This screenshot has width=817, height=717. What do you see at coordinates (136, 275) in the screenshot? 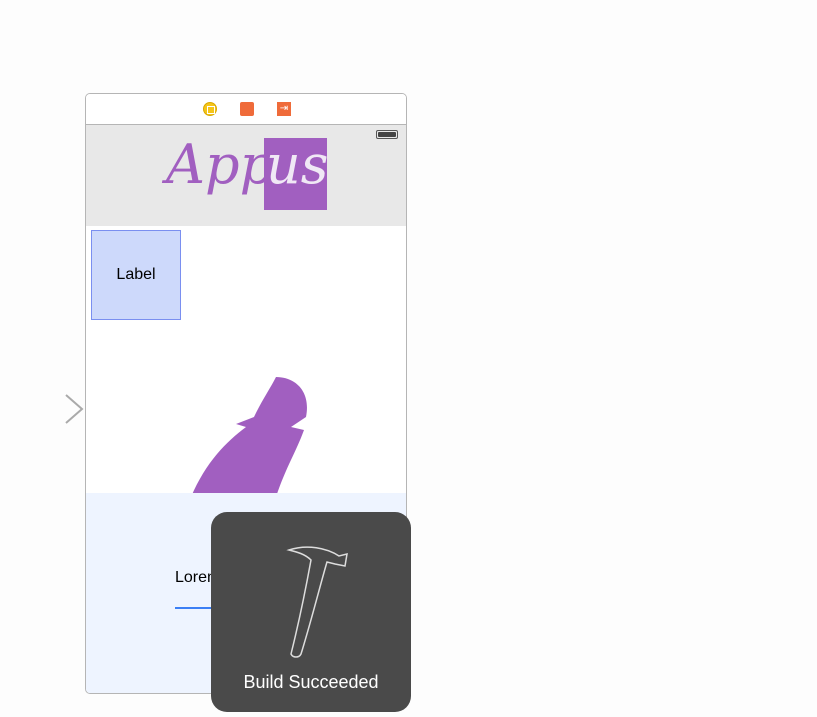
I see `label: Label` at bounding box center [136, 275].